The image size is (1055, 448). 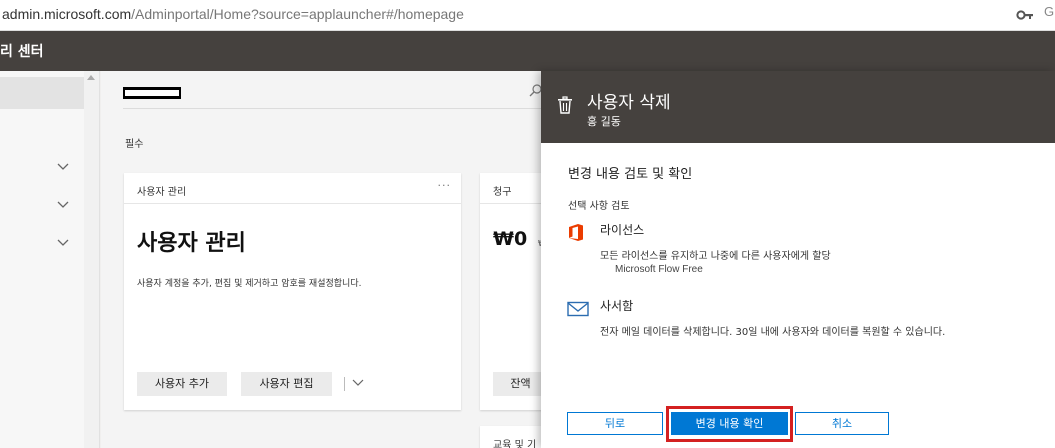 I want to click on confirm-changes-button: 변경 내용 확인, so click(x=729, y=423).